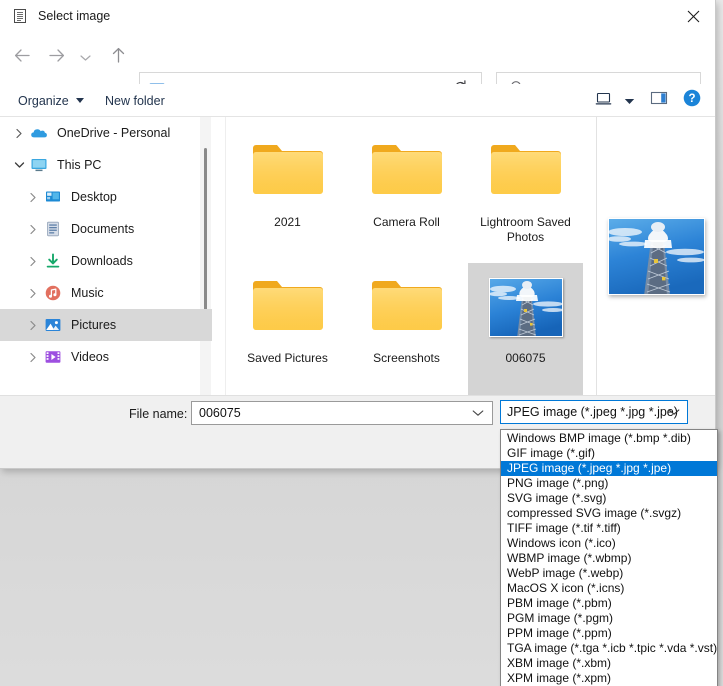 Image resolution: width=723 pixels, height=686 pixels. Describe the element at coordinates (39, 133) in the screenshot. I see `cloud-icon` at that location.